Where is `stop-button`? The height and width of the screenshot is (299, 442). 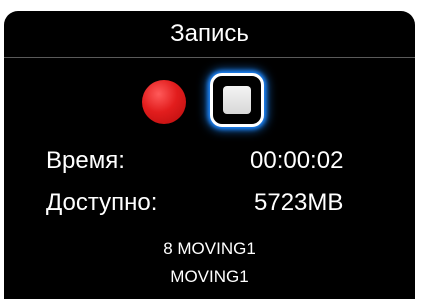
stop-button is located at coordinates (237, 100).